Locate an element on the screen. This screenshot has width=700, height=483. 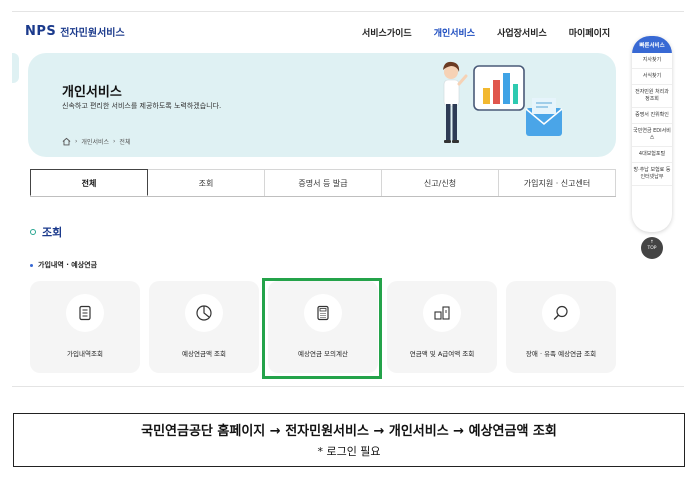
content-divider is located at coordinates (348, 386).